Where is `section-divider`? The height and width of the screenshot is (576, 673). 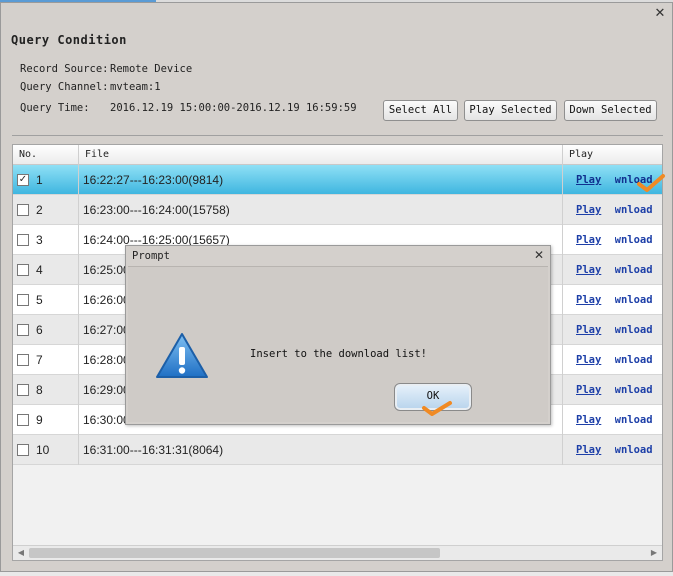
section-divider is located at coordinates (337, 135).